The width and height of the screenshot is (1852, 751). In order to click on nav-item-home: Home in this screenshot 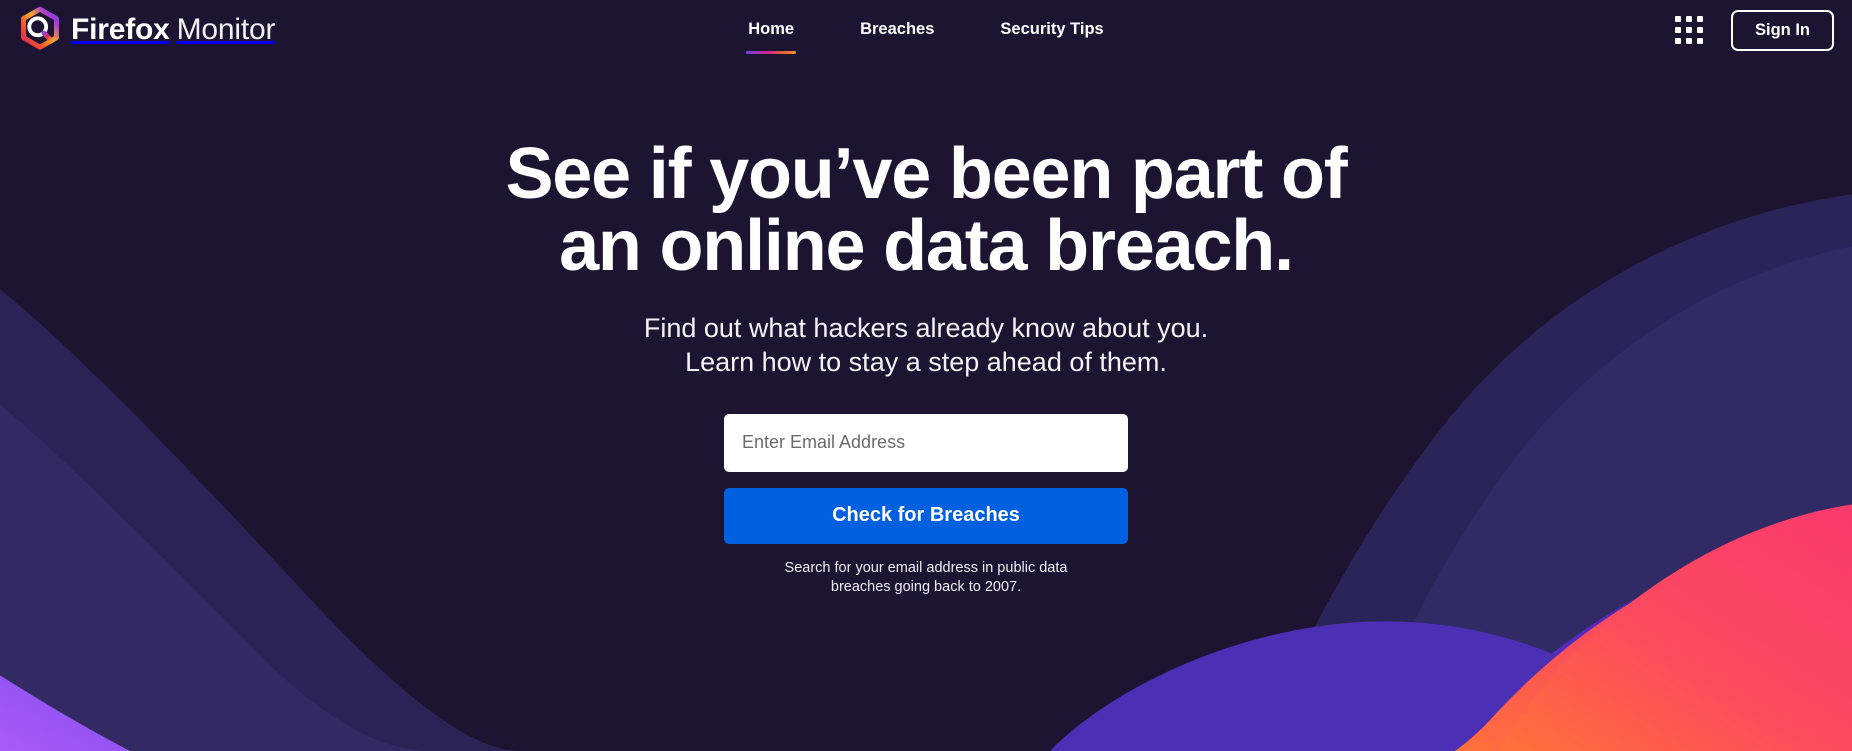, I will do `click(771, 35)`.